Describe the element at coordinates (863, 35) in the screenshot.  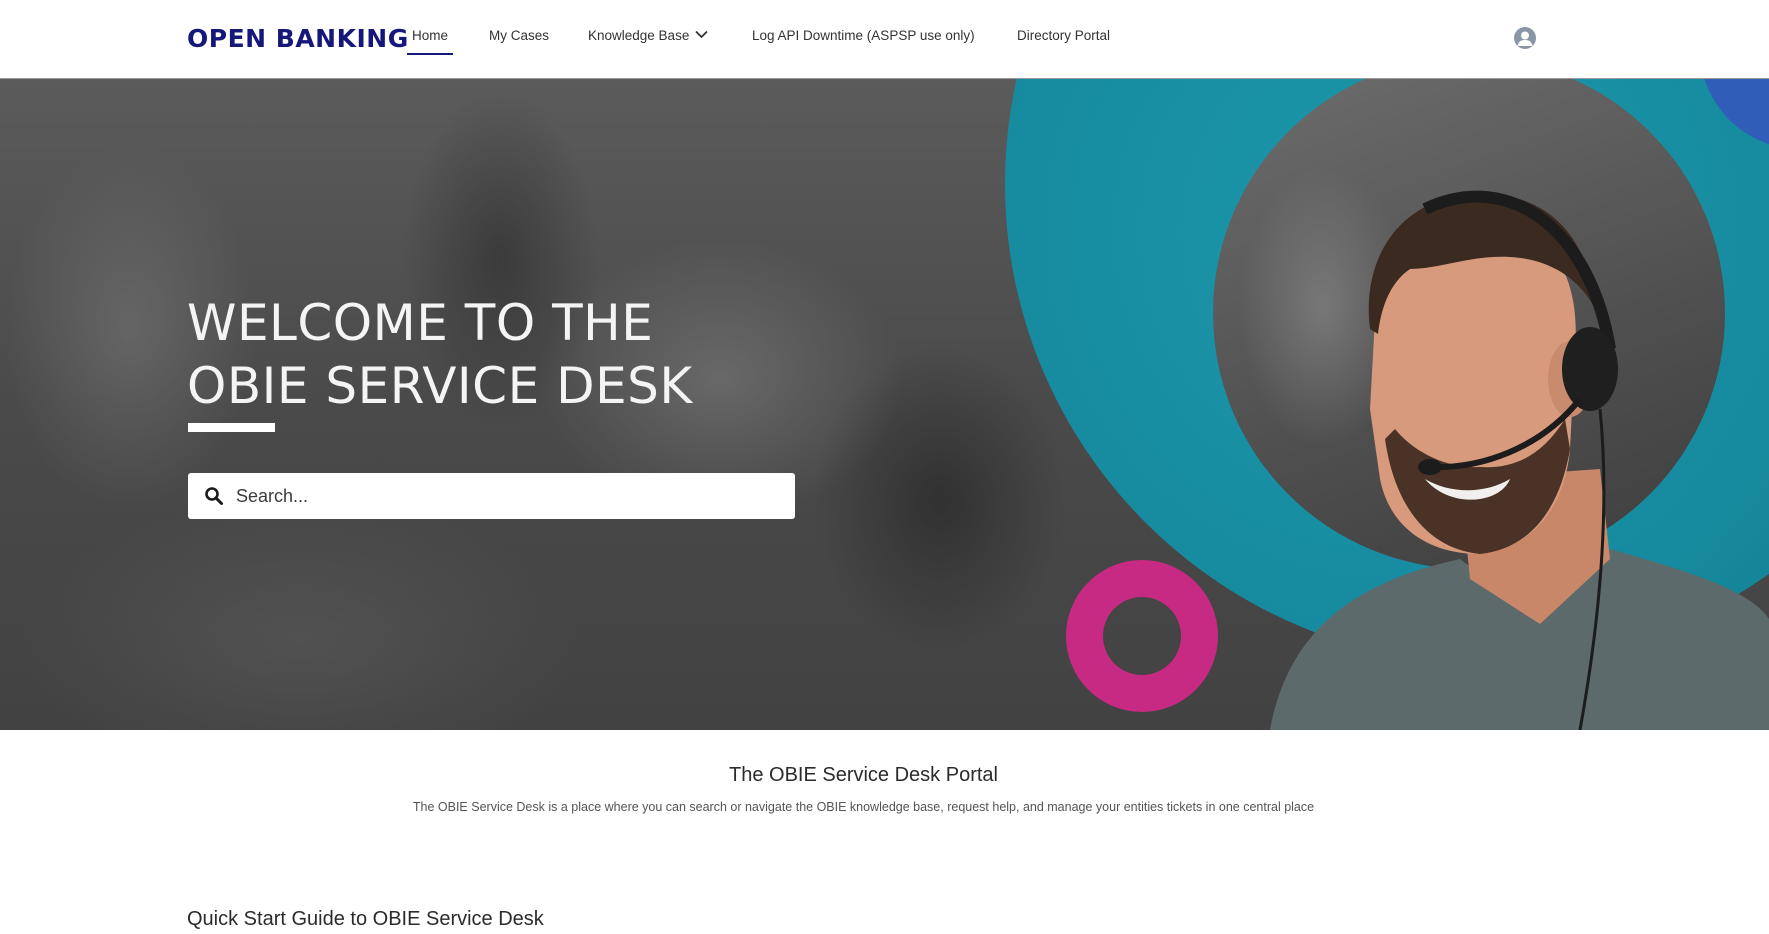
I see `nav-log-api-downtime: Log API Downtime (ASPSP use only)` at that location.